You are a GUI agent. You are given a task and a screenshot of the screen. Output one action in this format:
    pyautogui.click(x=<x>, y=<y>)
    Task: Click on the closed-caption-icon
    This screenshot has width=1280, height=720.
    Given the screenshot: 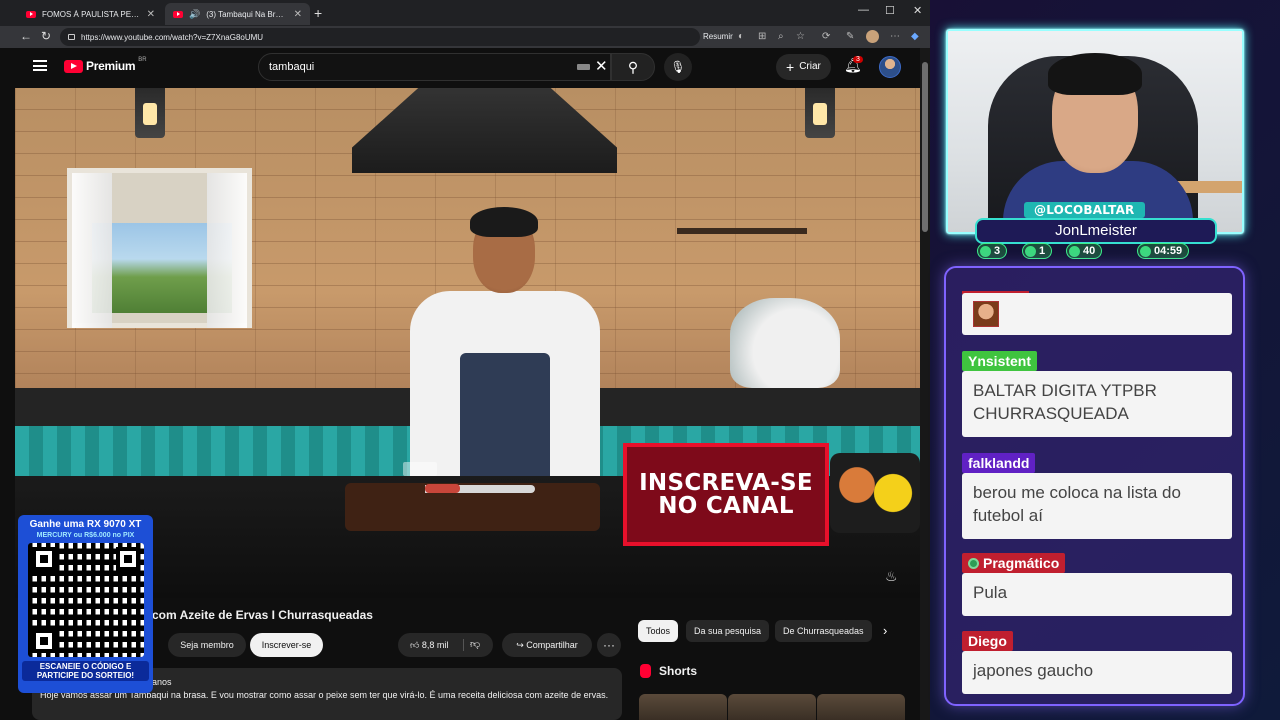 What is the action you would take?
    pyautogui.click(x=420, y=469)
    